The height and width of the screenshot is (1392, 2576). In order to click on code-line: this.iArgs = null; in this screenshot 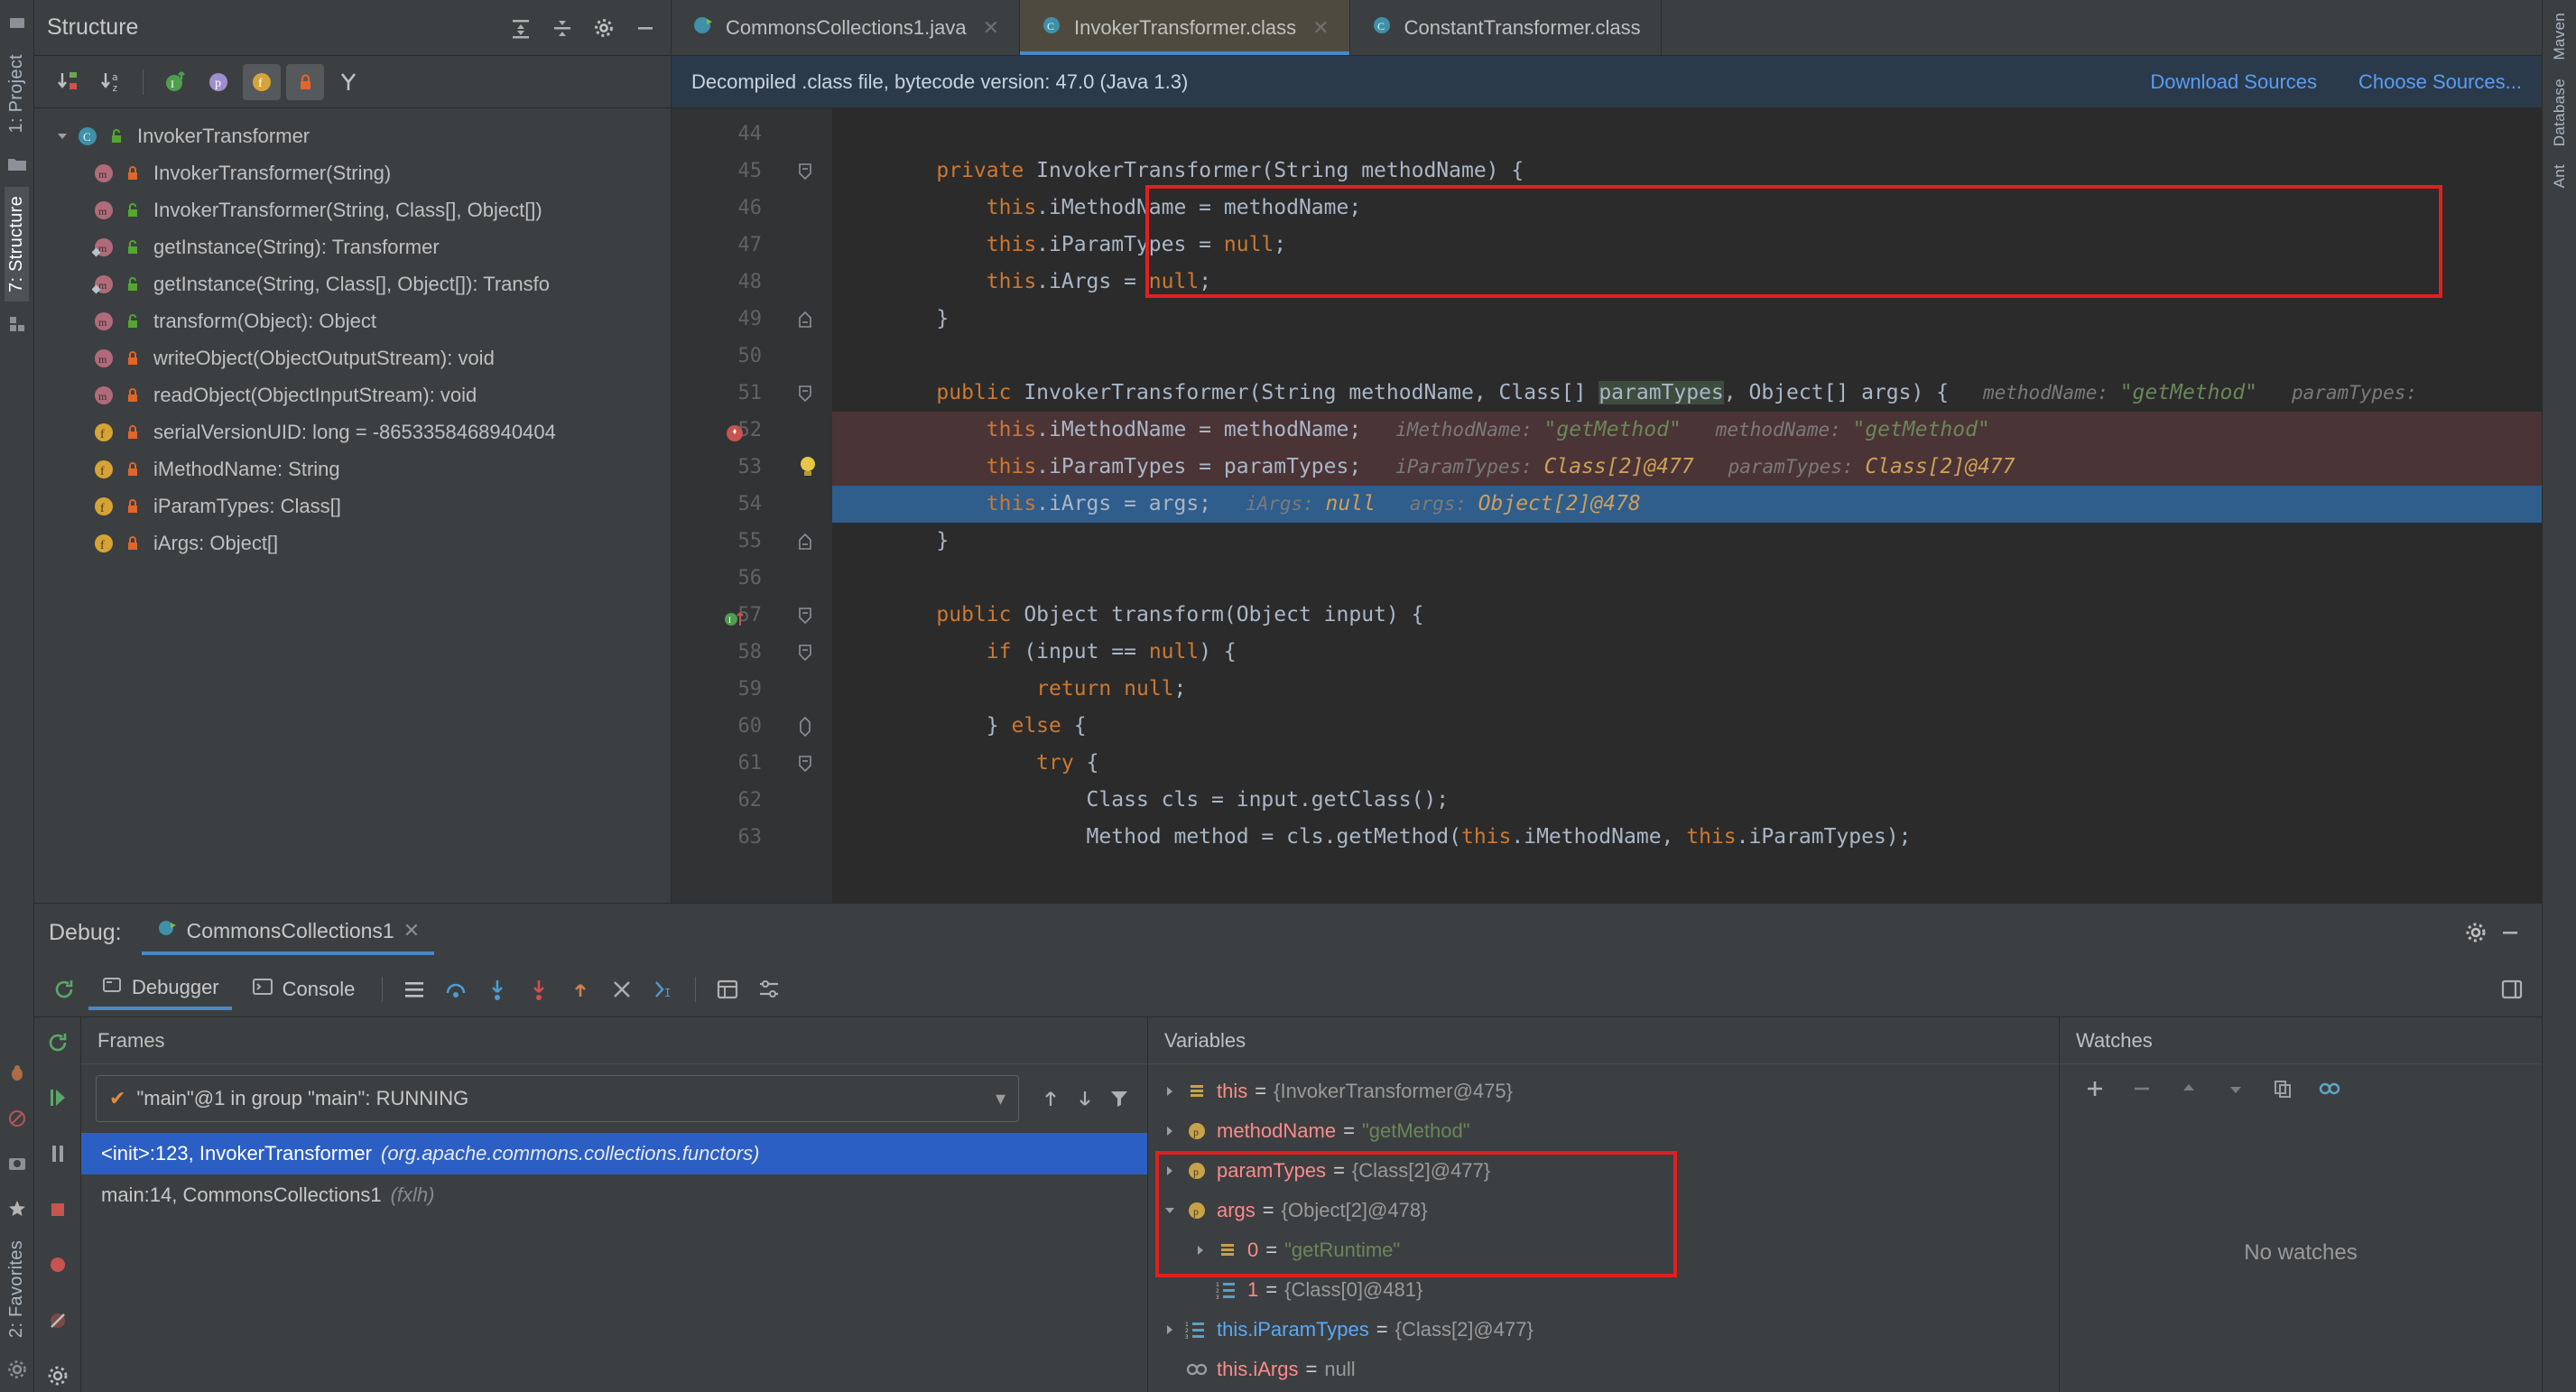, I will do `click(1687, 283)`.